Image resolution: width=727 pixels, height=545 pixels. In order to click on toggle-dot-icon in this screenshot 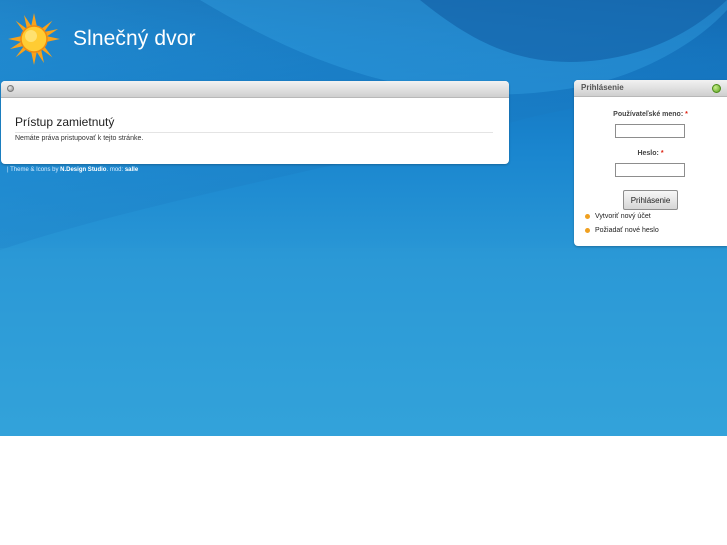, I will do `click(716, 88)`.